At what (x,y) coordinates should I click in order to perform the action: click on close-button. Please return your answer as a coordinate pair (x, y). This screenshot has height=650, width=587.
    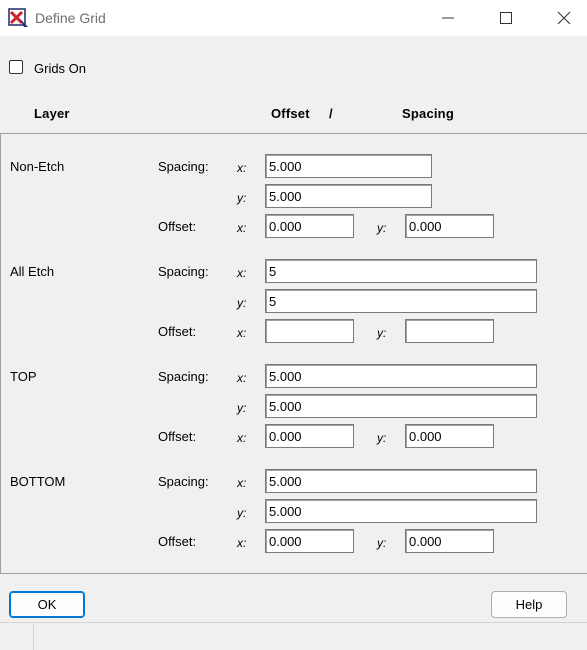
    Looking at the image, I should click on (561, 18).